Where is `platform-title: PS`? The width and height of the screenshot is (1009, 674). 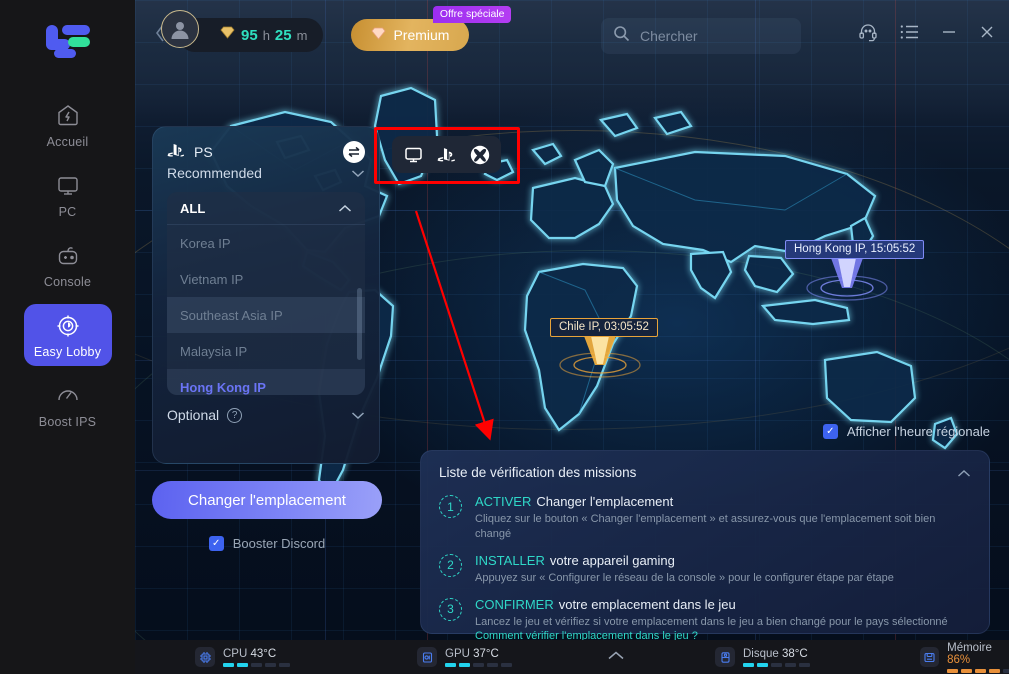
platform-title: PS is located at coordinates (190, 152).